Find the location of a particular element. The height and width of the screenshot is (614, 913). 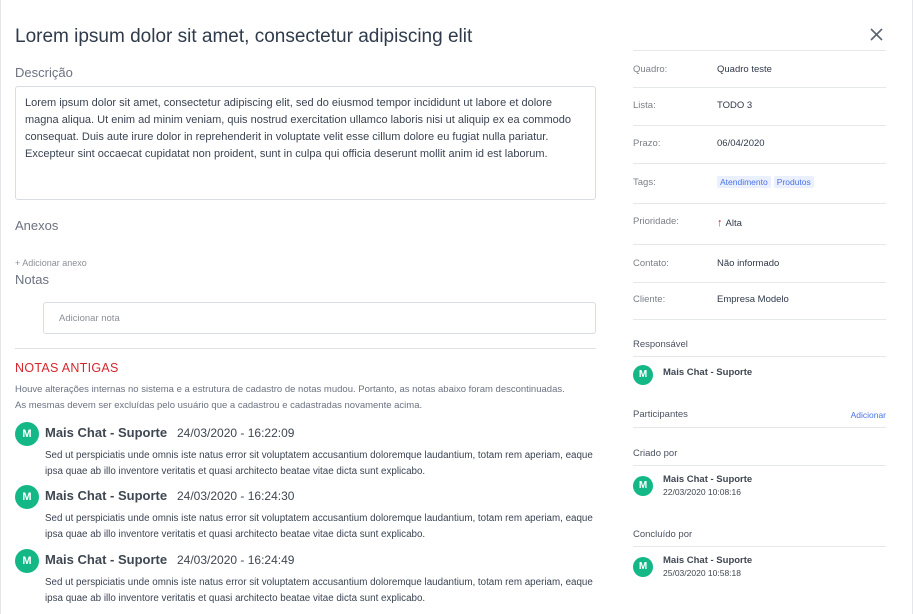

field-board: Quadro: Quadro teste is located at coordinates (759, 69).